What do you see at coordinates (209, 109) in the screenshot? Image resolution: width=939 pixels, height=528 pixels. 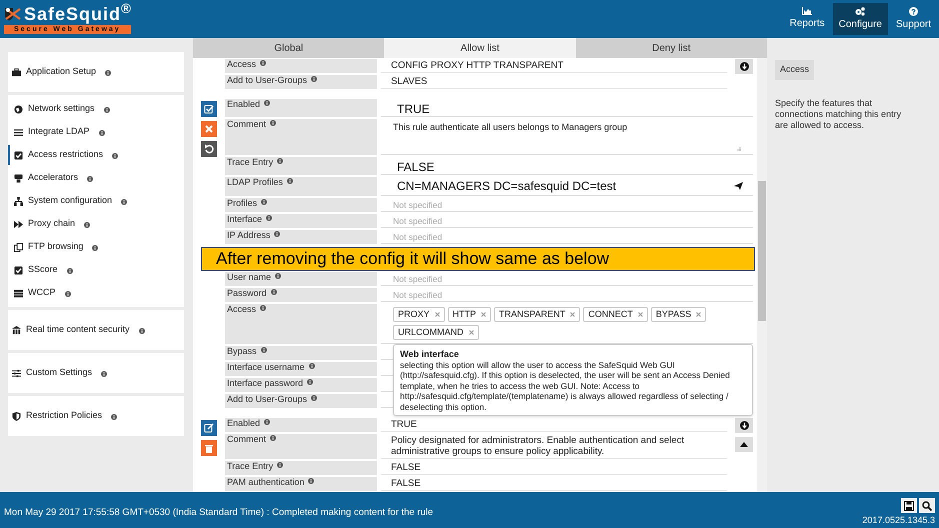 I see `save-rule-button` at bounding box center [209, 109].